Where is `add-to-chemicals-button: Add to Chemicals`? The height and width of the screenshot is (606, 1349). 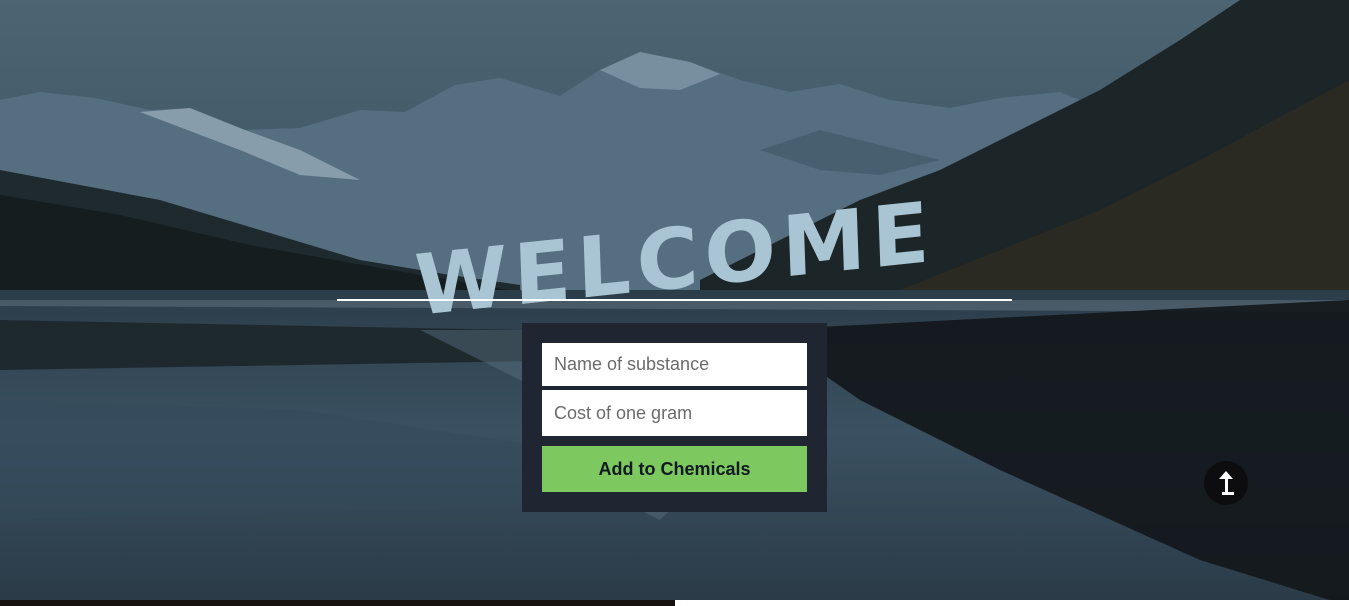
add-to-chemicals-button: Add to Chemicals is located at coordinates (674, 469).